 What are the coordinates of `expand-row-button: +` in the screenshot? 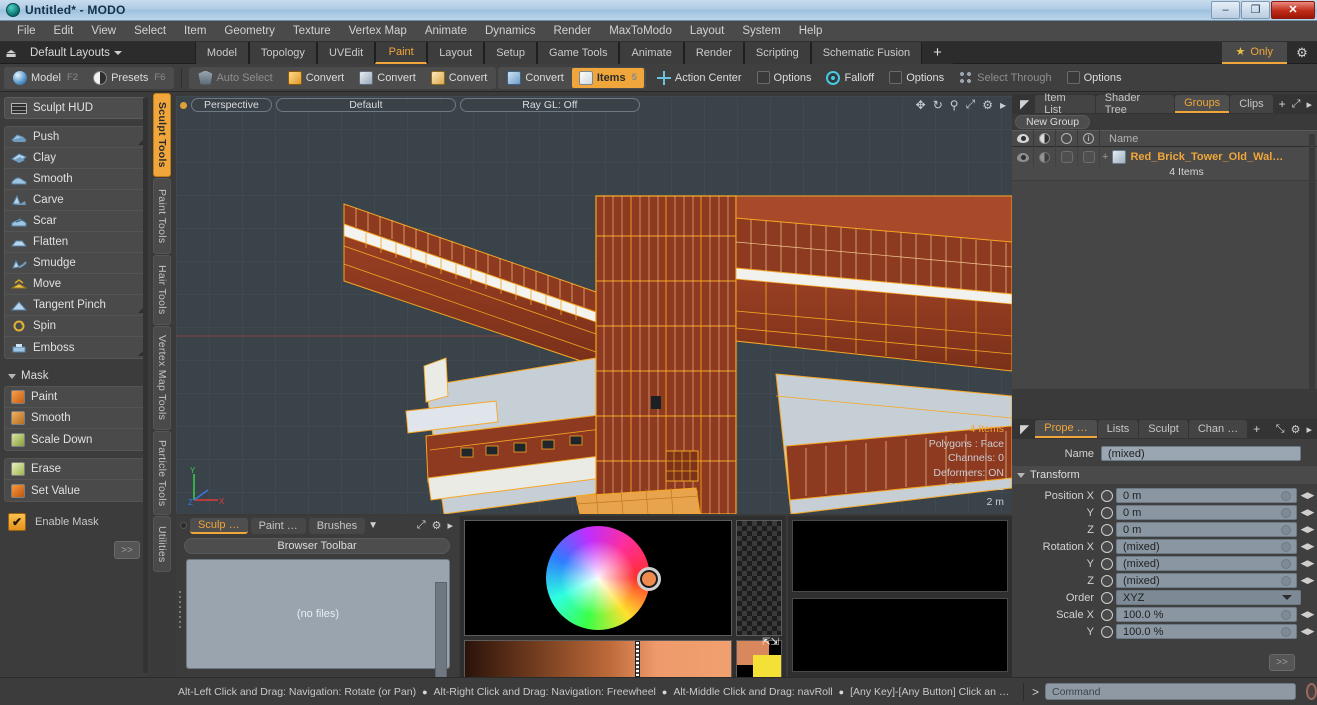 It's located at (1105, 157).